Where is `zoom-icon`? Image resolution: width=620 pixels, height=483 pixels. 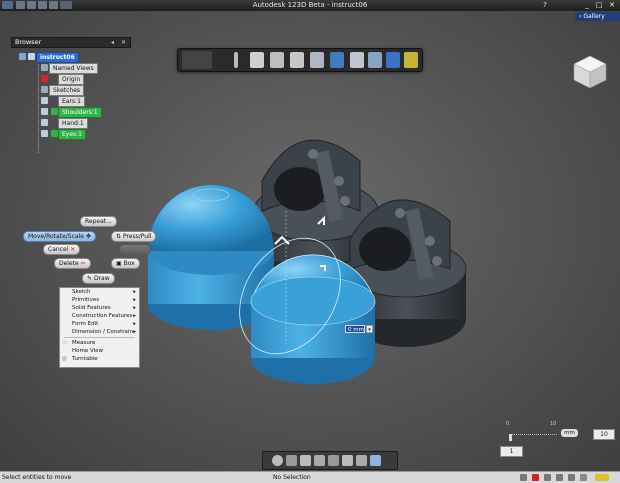
zoom-icon is located at coordinates (319, 460).